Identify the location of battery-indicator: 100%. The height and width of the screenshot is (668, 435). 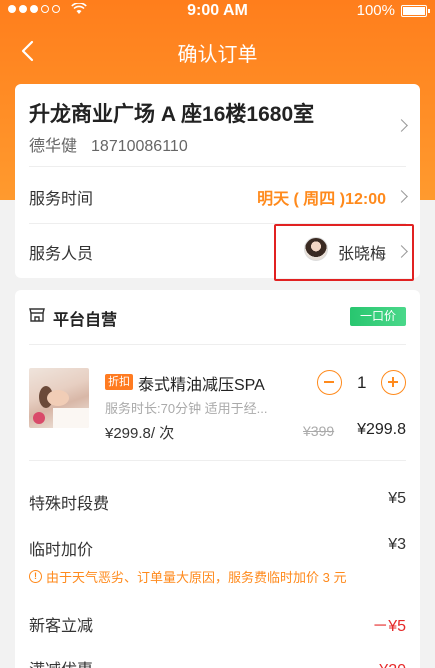
(393, 10).